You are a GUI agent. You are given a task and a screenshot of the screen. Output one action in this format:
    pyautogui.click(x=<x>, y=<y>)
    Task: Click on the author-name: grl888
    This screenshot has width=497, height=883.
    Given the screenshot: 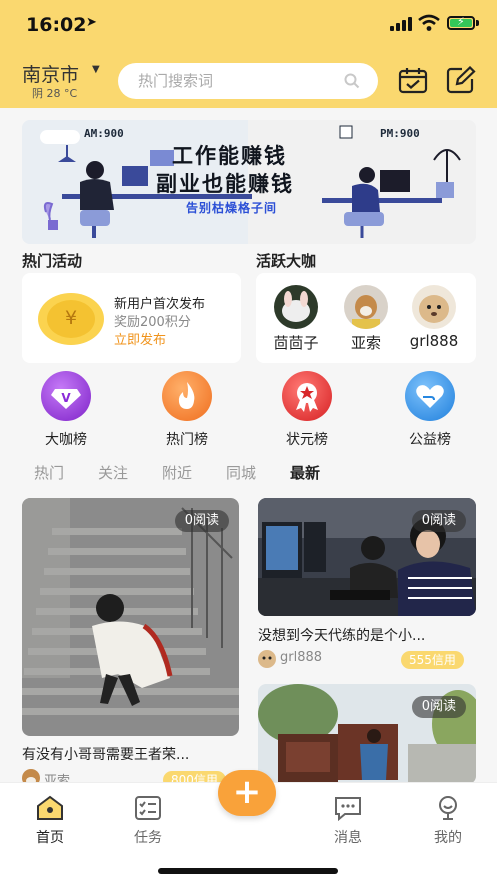 What is the action you would take?
    pyautogui.click(x=301, y=657)
    